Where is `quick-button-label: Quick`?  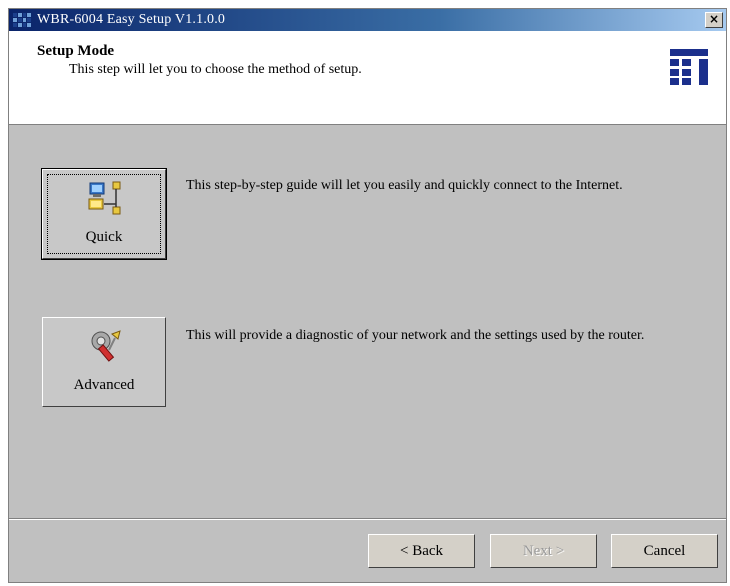 quick-button-label: Quick is located at coordinates (104, 237).